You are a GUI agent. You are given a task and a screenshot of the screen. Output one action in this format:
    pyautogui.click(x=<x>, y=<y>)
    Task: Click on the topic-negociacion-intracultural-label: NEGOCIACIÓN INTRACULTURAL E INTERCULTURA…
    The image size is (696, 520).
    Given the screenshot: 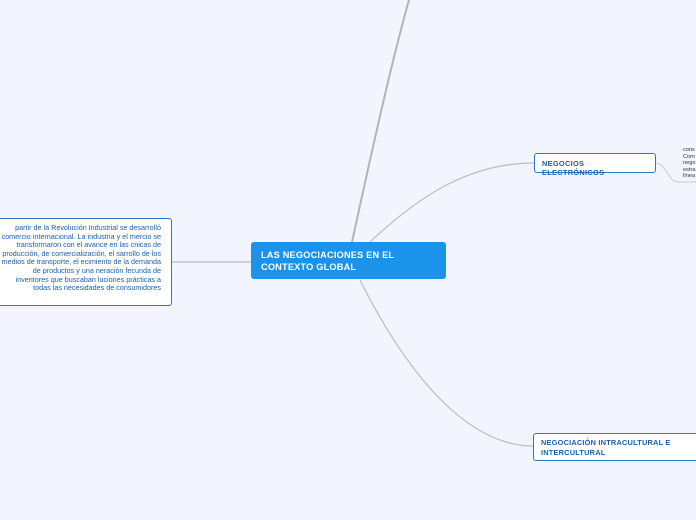 What is the action you would take?
    pyautogui.click(x=606, y=447)
    